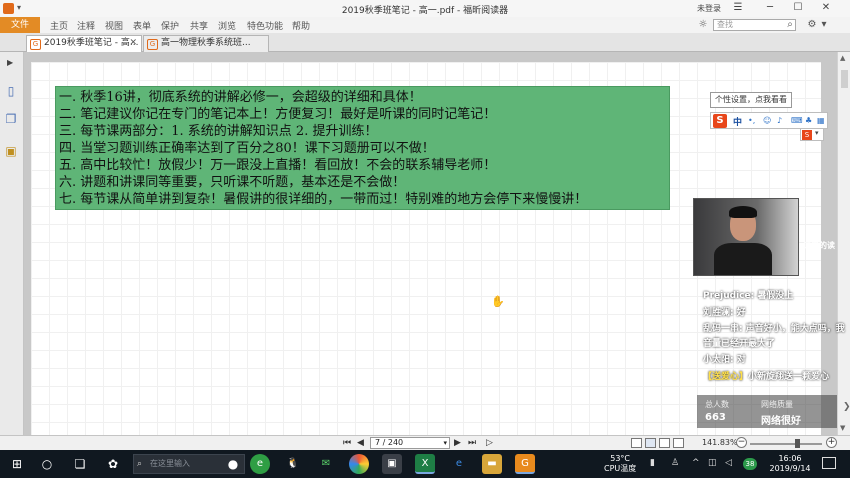 This screenshot has height=478, width=850. Describe the element at coordinates (790, 464) in the screenshot. I see `system-clock: 16:06 2019/9/14` at that location.